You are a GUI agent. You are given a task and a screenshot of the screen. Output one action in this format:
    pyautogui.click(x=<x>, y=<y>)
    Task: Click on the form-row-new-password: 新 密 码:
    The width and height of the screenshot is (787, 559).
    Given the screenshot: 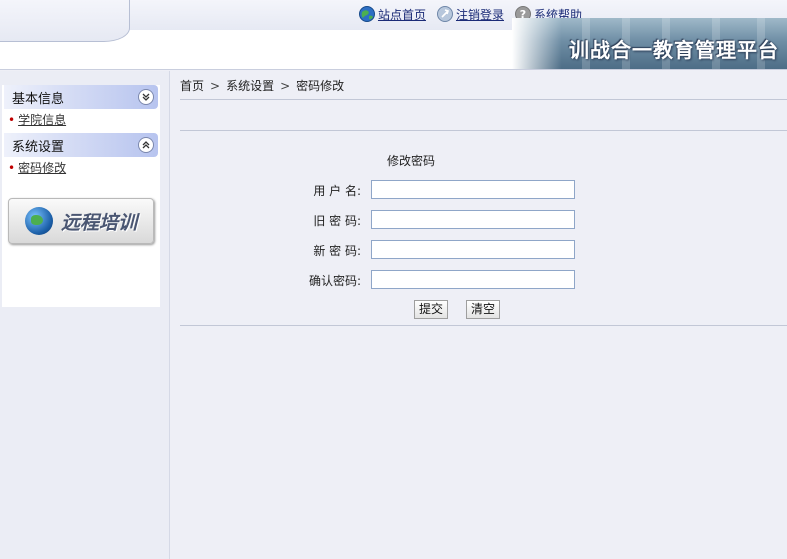 What is the action you would take?
    pyautogui.click(x=479, y=250)
    